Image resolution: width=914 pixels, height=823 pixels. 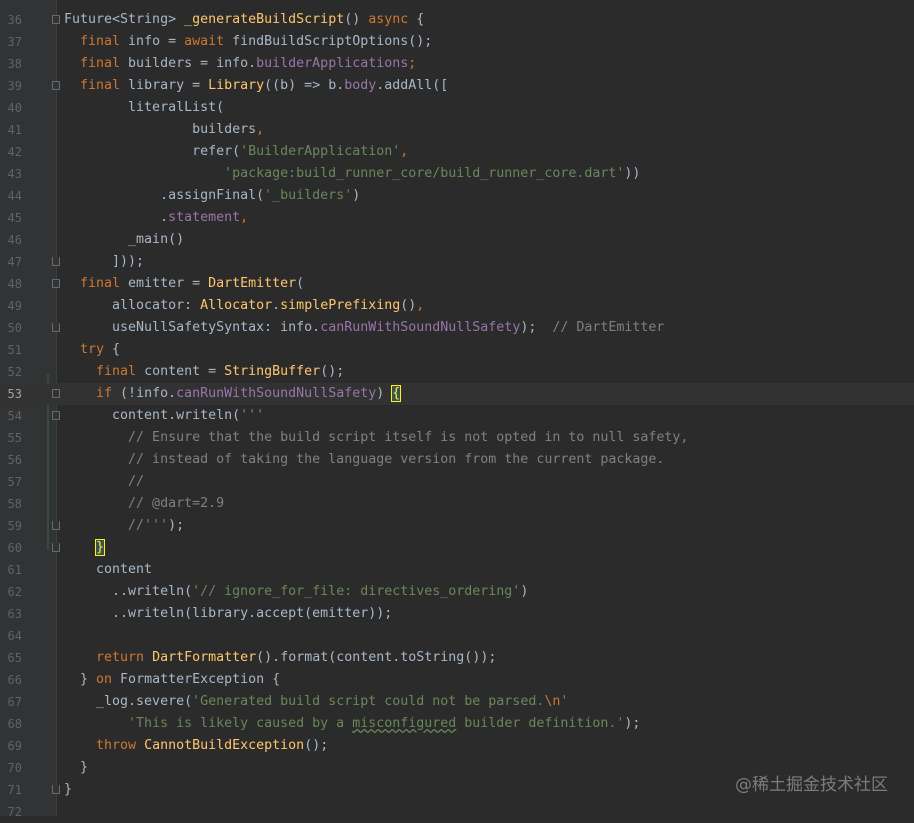 What do you see at coordinates (356, 195) in the screenshot?
I see `code-token: )` at bounding box center [356, 195].